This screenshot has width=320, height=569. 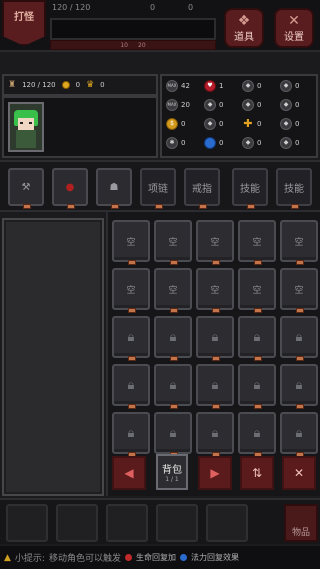 I want to click on props-icon: ❖, so click(x=244, y=21).